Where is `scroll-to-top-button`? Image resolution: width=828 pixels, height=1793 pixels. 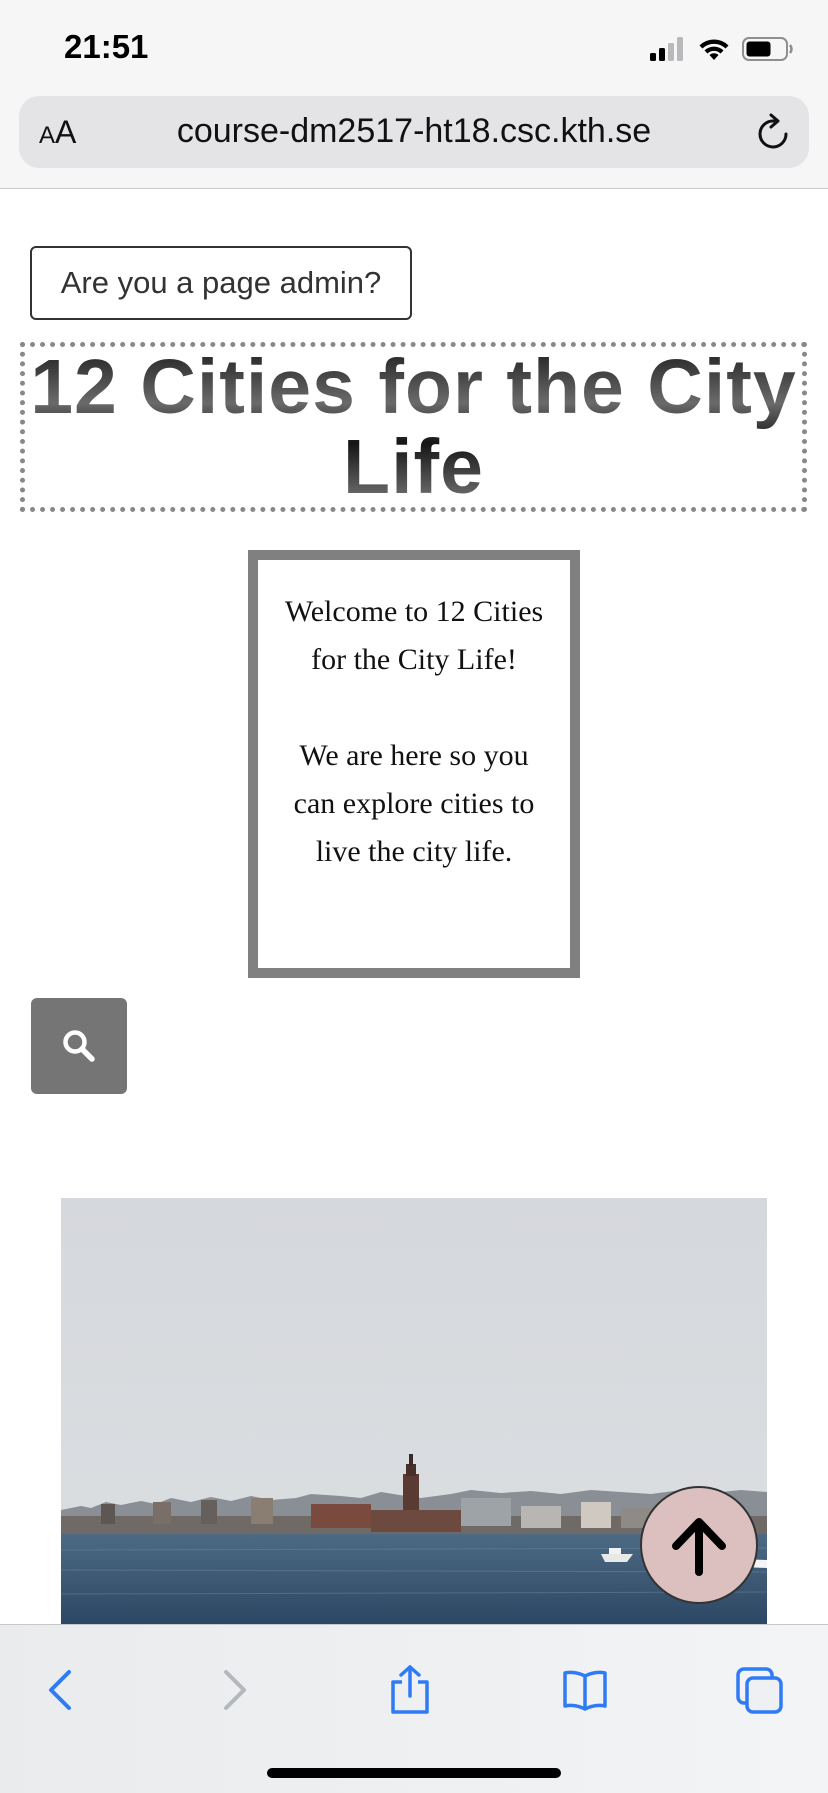 scroll-to-top-button is located at coordinates (699, 1545).